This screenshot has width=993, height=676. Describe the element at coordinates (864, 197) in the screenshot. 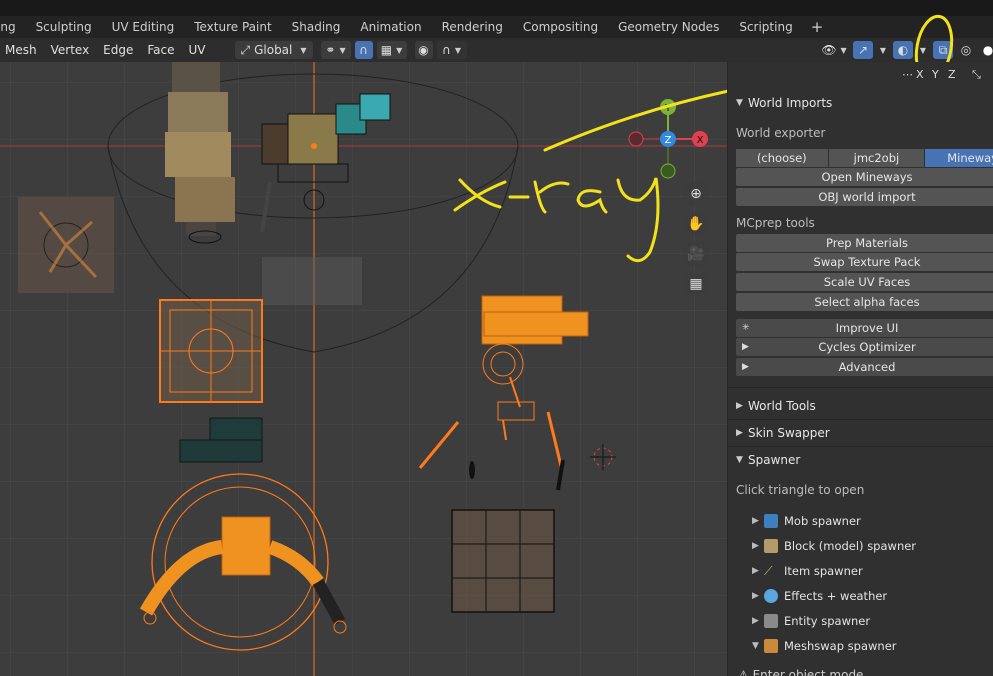

I see `obj-import-button: OBJ world import` at that location.